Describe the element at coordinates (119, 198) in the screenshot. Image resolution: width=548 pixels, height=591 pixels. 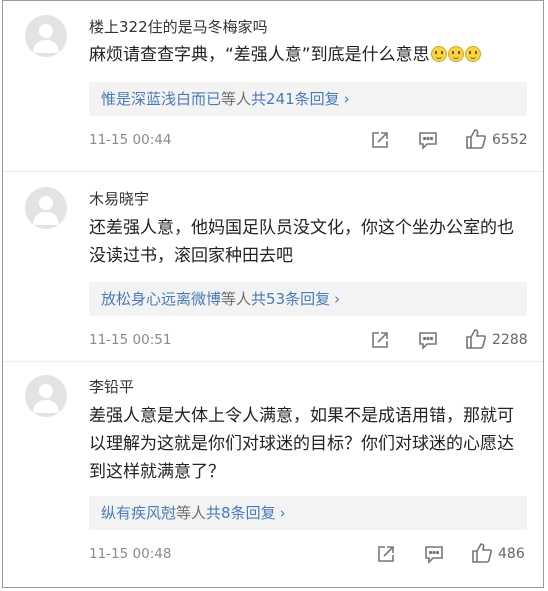
I see `username: 木易晓宇` at that location.